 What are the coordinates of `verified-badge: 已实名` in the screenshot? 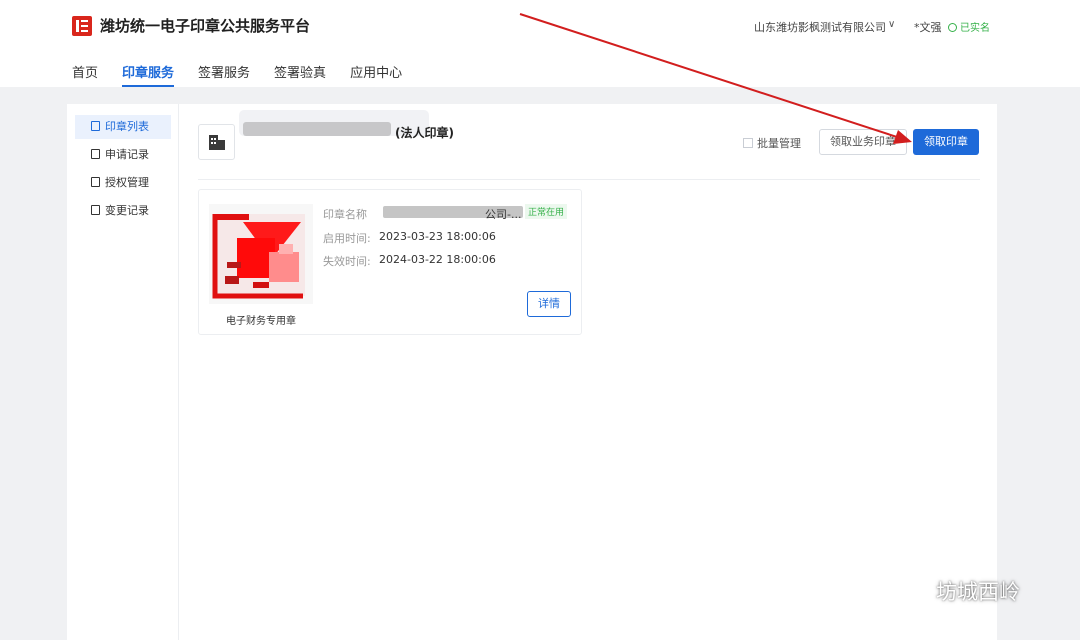 It's located at (969, 26).